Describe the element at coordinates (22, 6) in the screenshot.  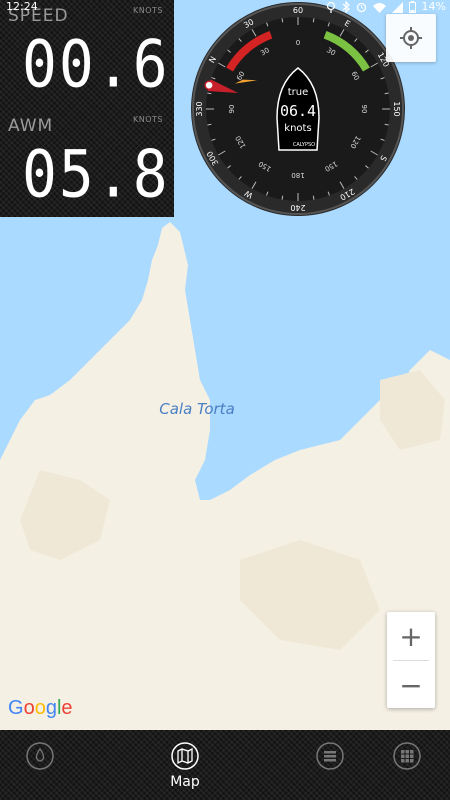
I see `status-time: 12:24` at that location.